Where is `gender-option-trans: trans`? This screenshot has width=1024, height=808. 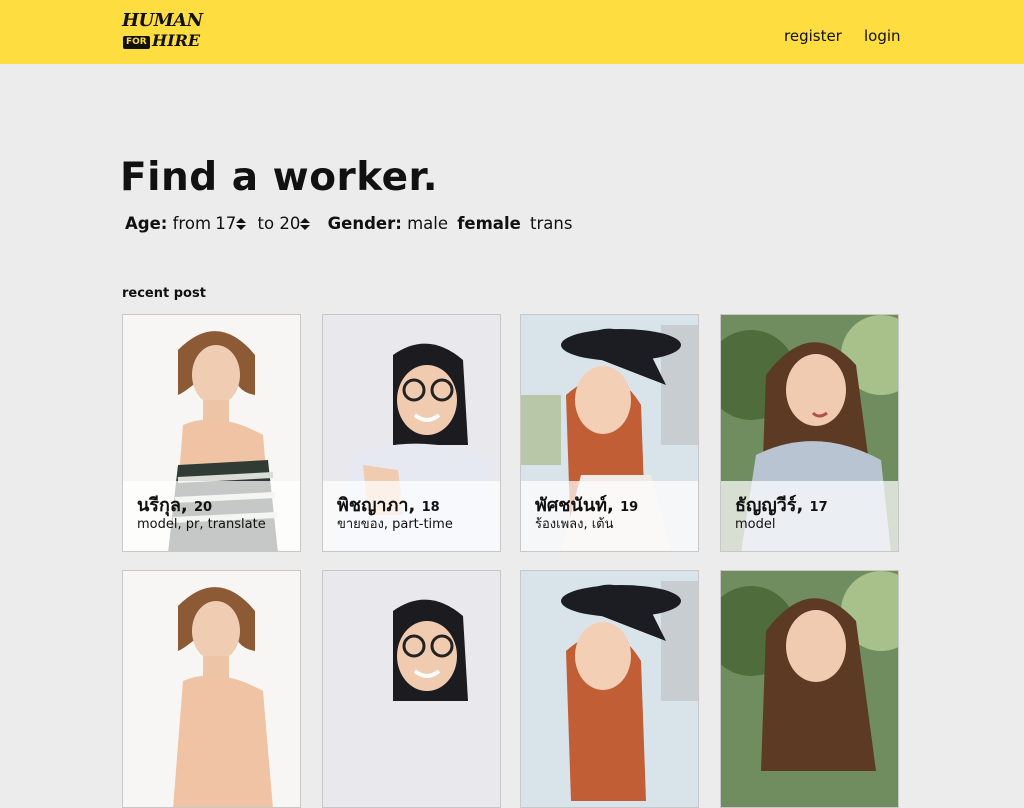 gender-option-trans: trans is located at coordinates (551, 224).